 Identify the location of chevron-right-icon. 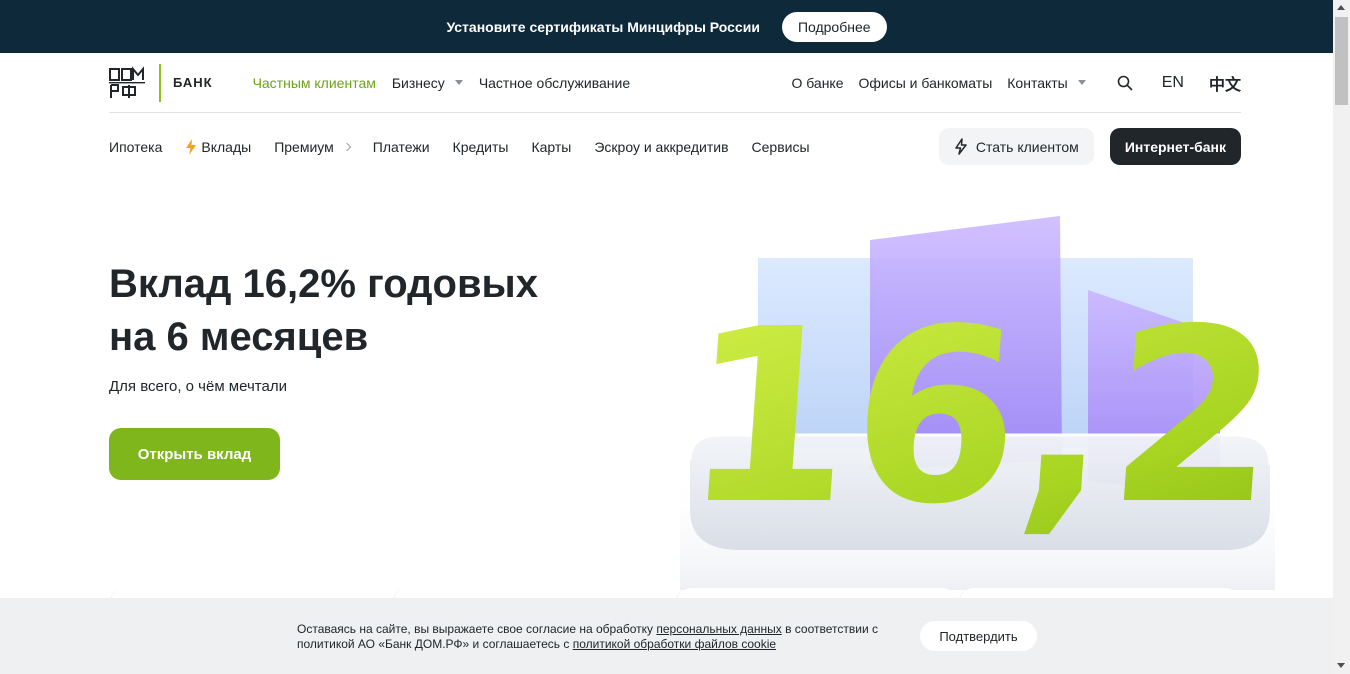
(347, 146).